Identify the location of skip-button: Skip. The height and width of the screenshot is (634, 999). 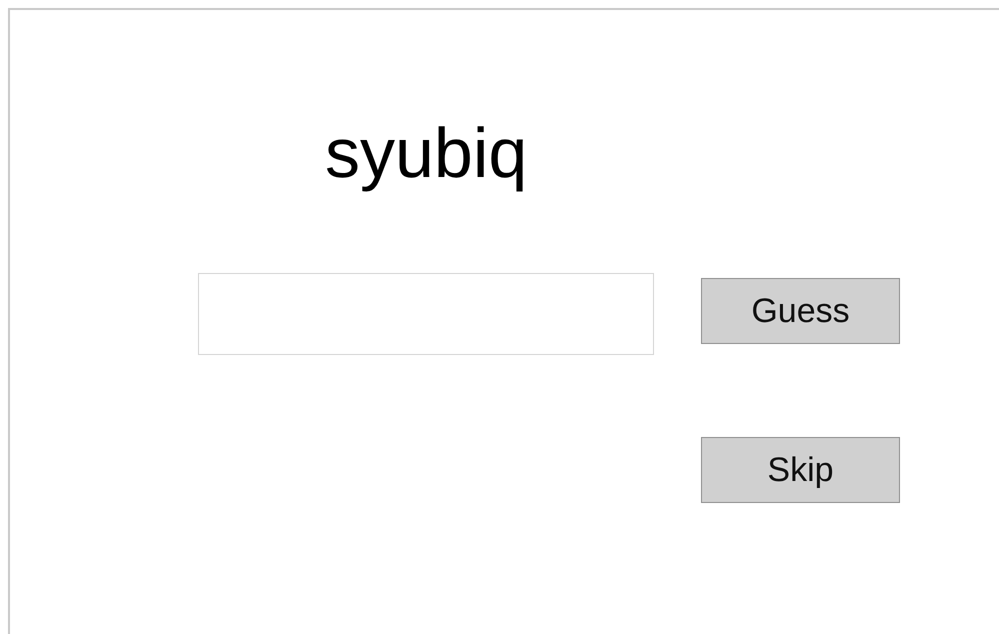
(800, 470).